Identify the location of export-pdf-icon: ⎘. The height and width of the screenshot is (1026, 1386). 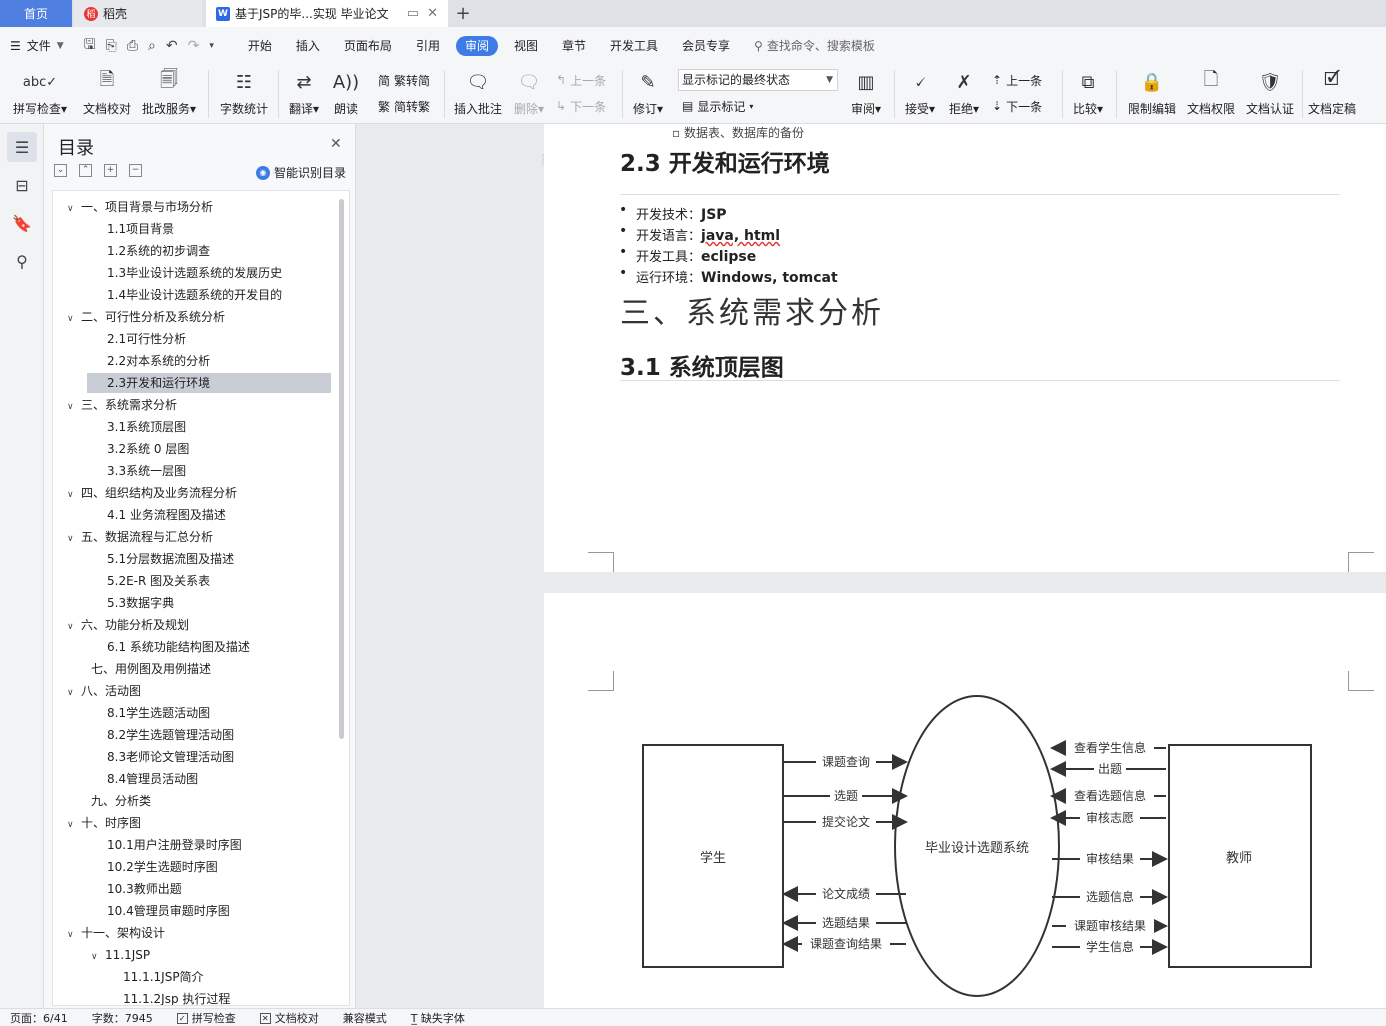
(111, 46).